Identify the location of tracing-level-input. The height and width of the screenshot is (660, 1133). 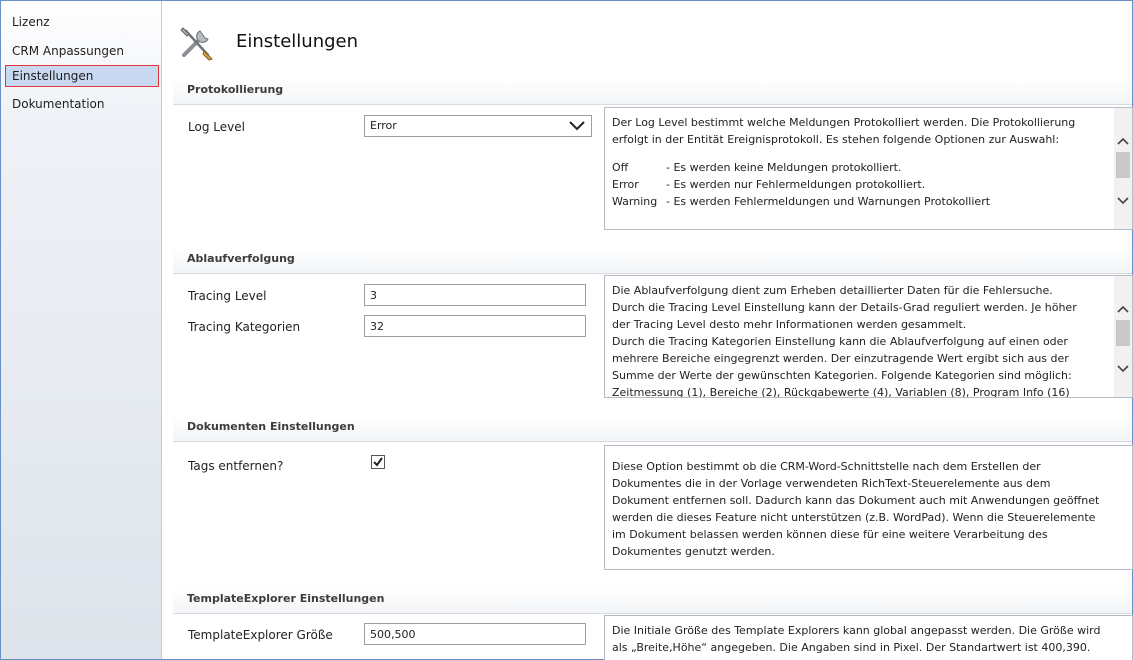
(475, 295).